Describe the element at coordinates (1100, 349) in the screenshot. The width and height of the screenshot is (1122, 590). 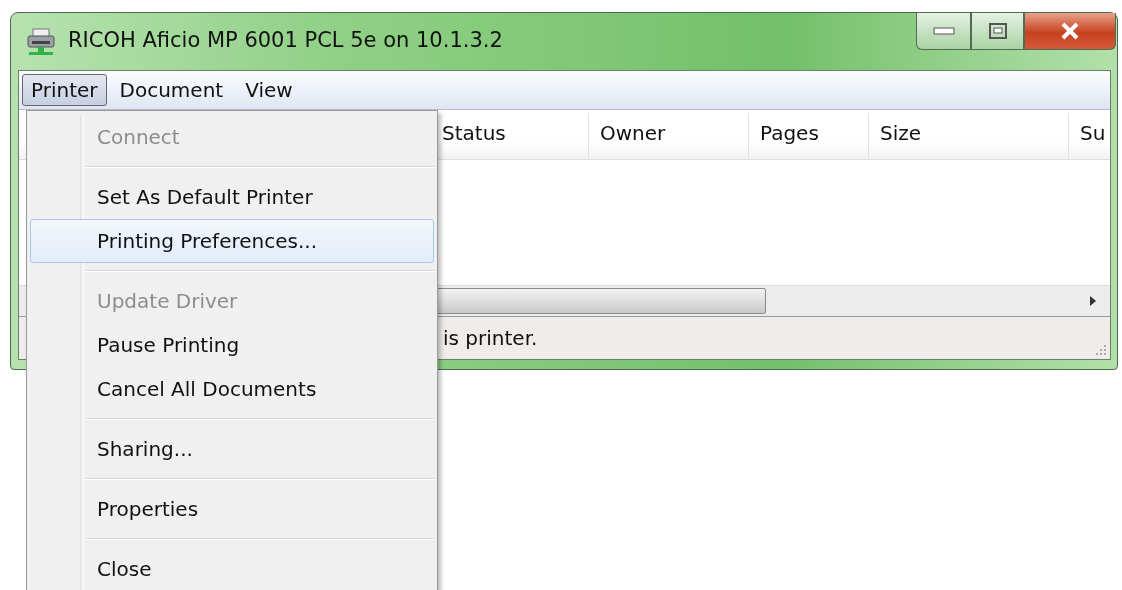
I see `resize-grip-icon` at that location.